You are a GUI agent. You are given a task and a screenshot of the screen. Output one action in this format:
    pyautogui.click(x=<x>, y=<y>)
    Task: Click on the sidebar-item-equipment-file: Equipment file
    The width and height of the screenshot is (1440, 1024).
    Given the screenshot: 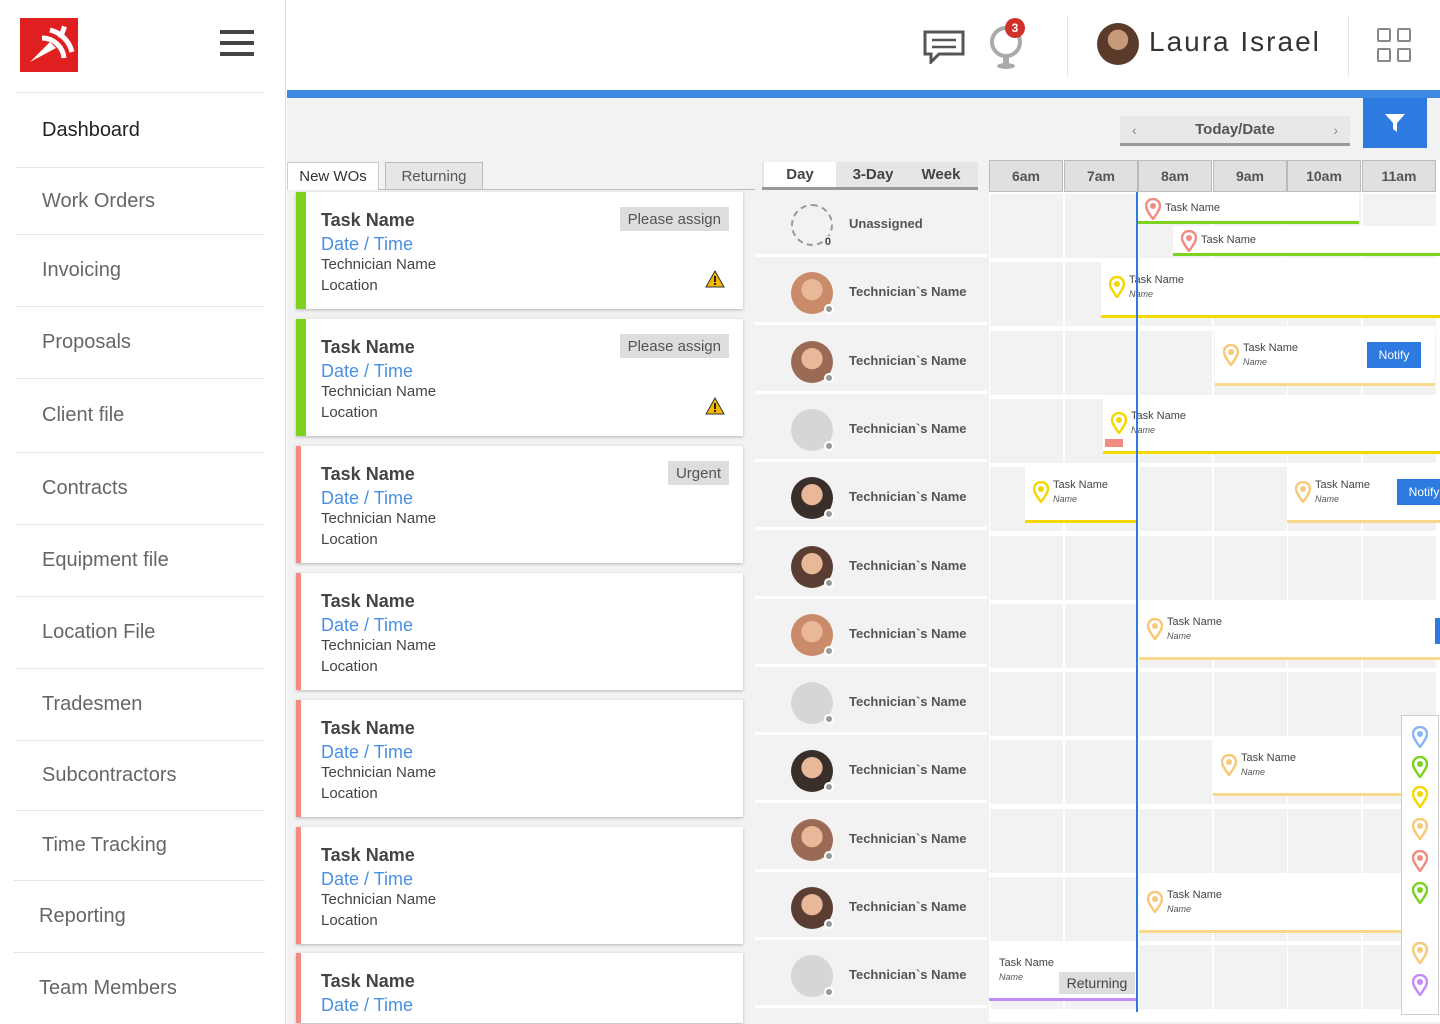 What is the action you would take?
    pyautogui.click(x=140, y=560)
    